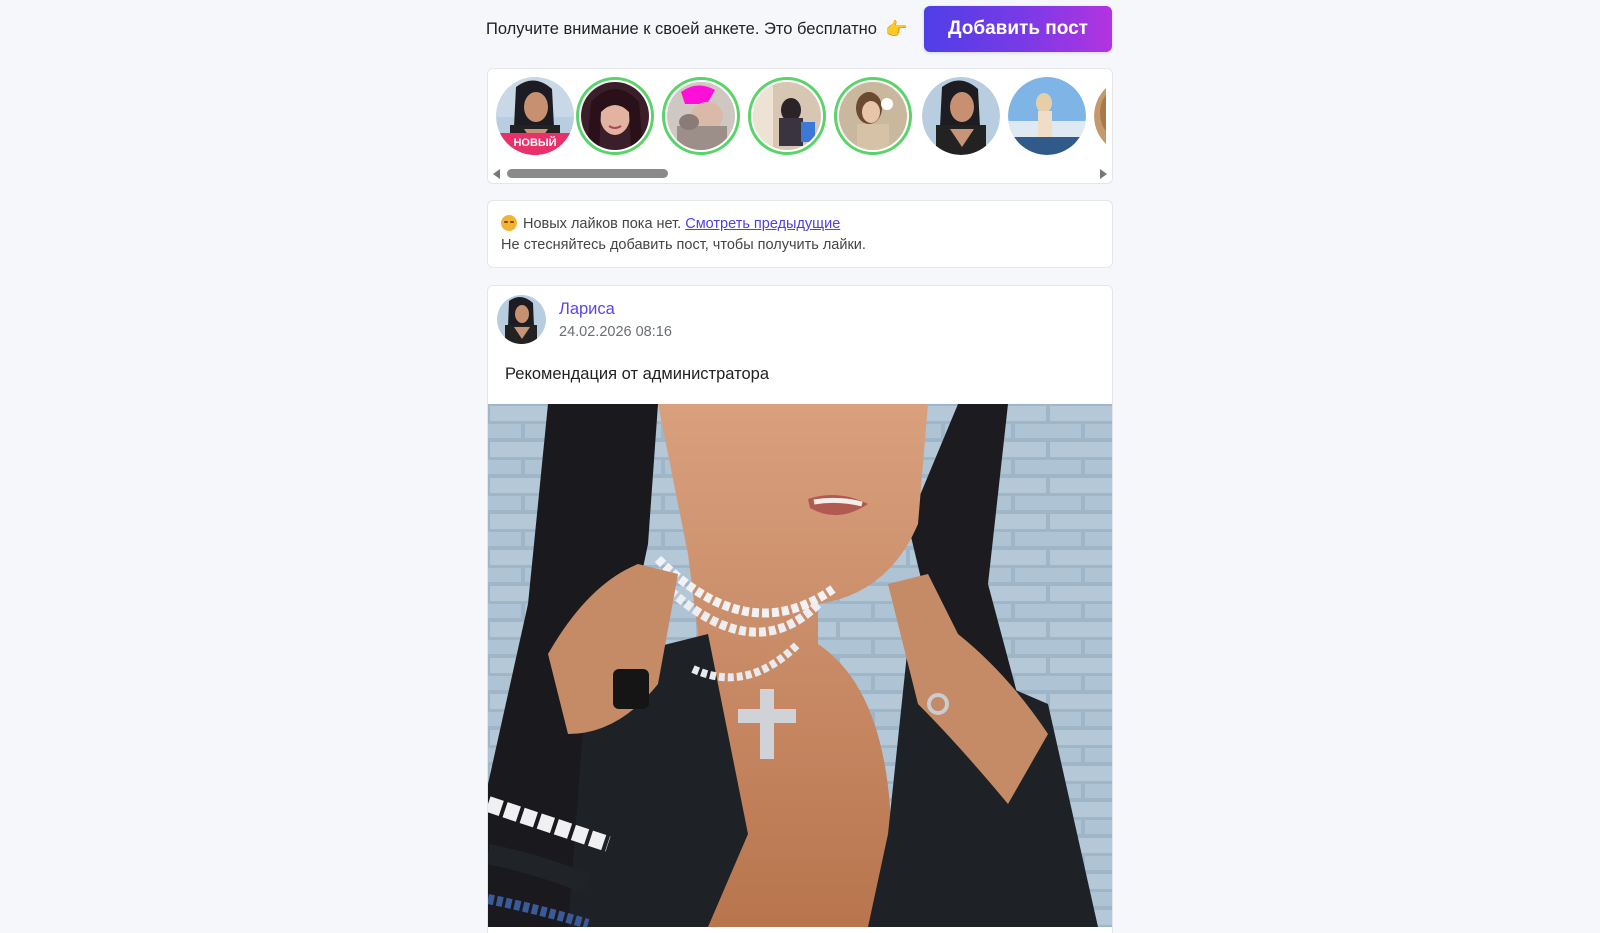 This screenshot has width=1600, height=933. Describe the element at coordinates (896, 29) in the screenshot. I see `pointing-hand-icon: 👉` at that location.